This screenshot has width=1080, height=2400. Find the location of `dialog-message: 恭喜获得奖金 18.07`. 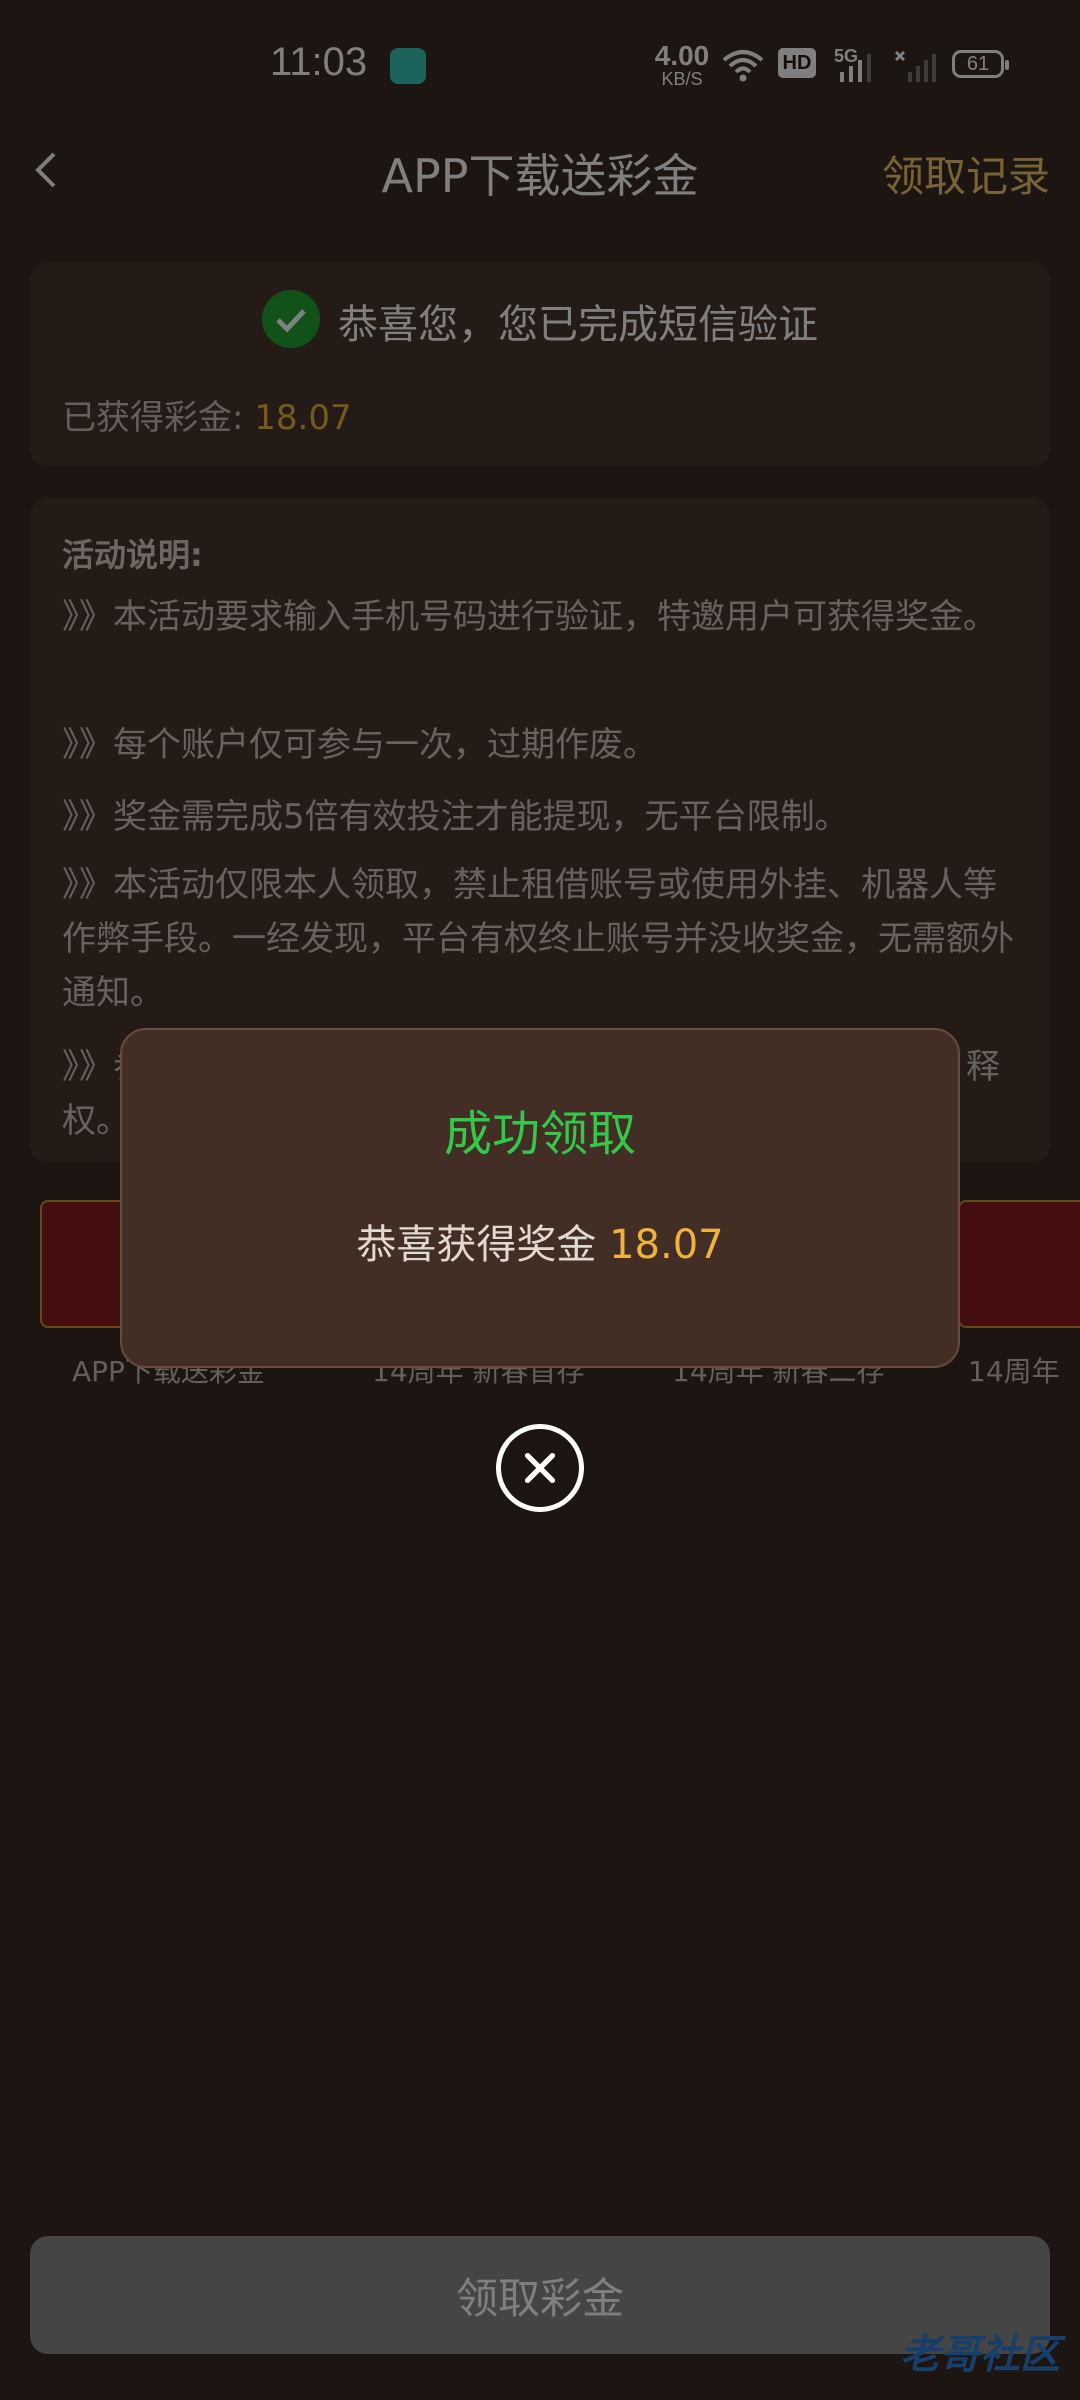

dialog-message: 恭喜获得奖金 18.07 is located at coordinates (540, 1241).